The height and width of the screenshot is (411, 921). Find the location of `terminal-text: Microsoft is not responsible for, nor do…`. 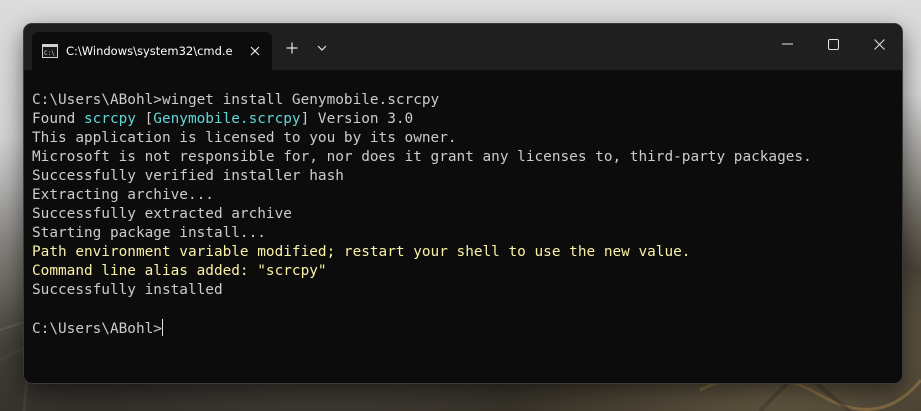

terminal-text: Microsoft is not responsible for, nor do… is located at coordinates (422, 157).